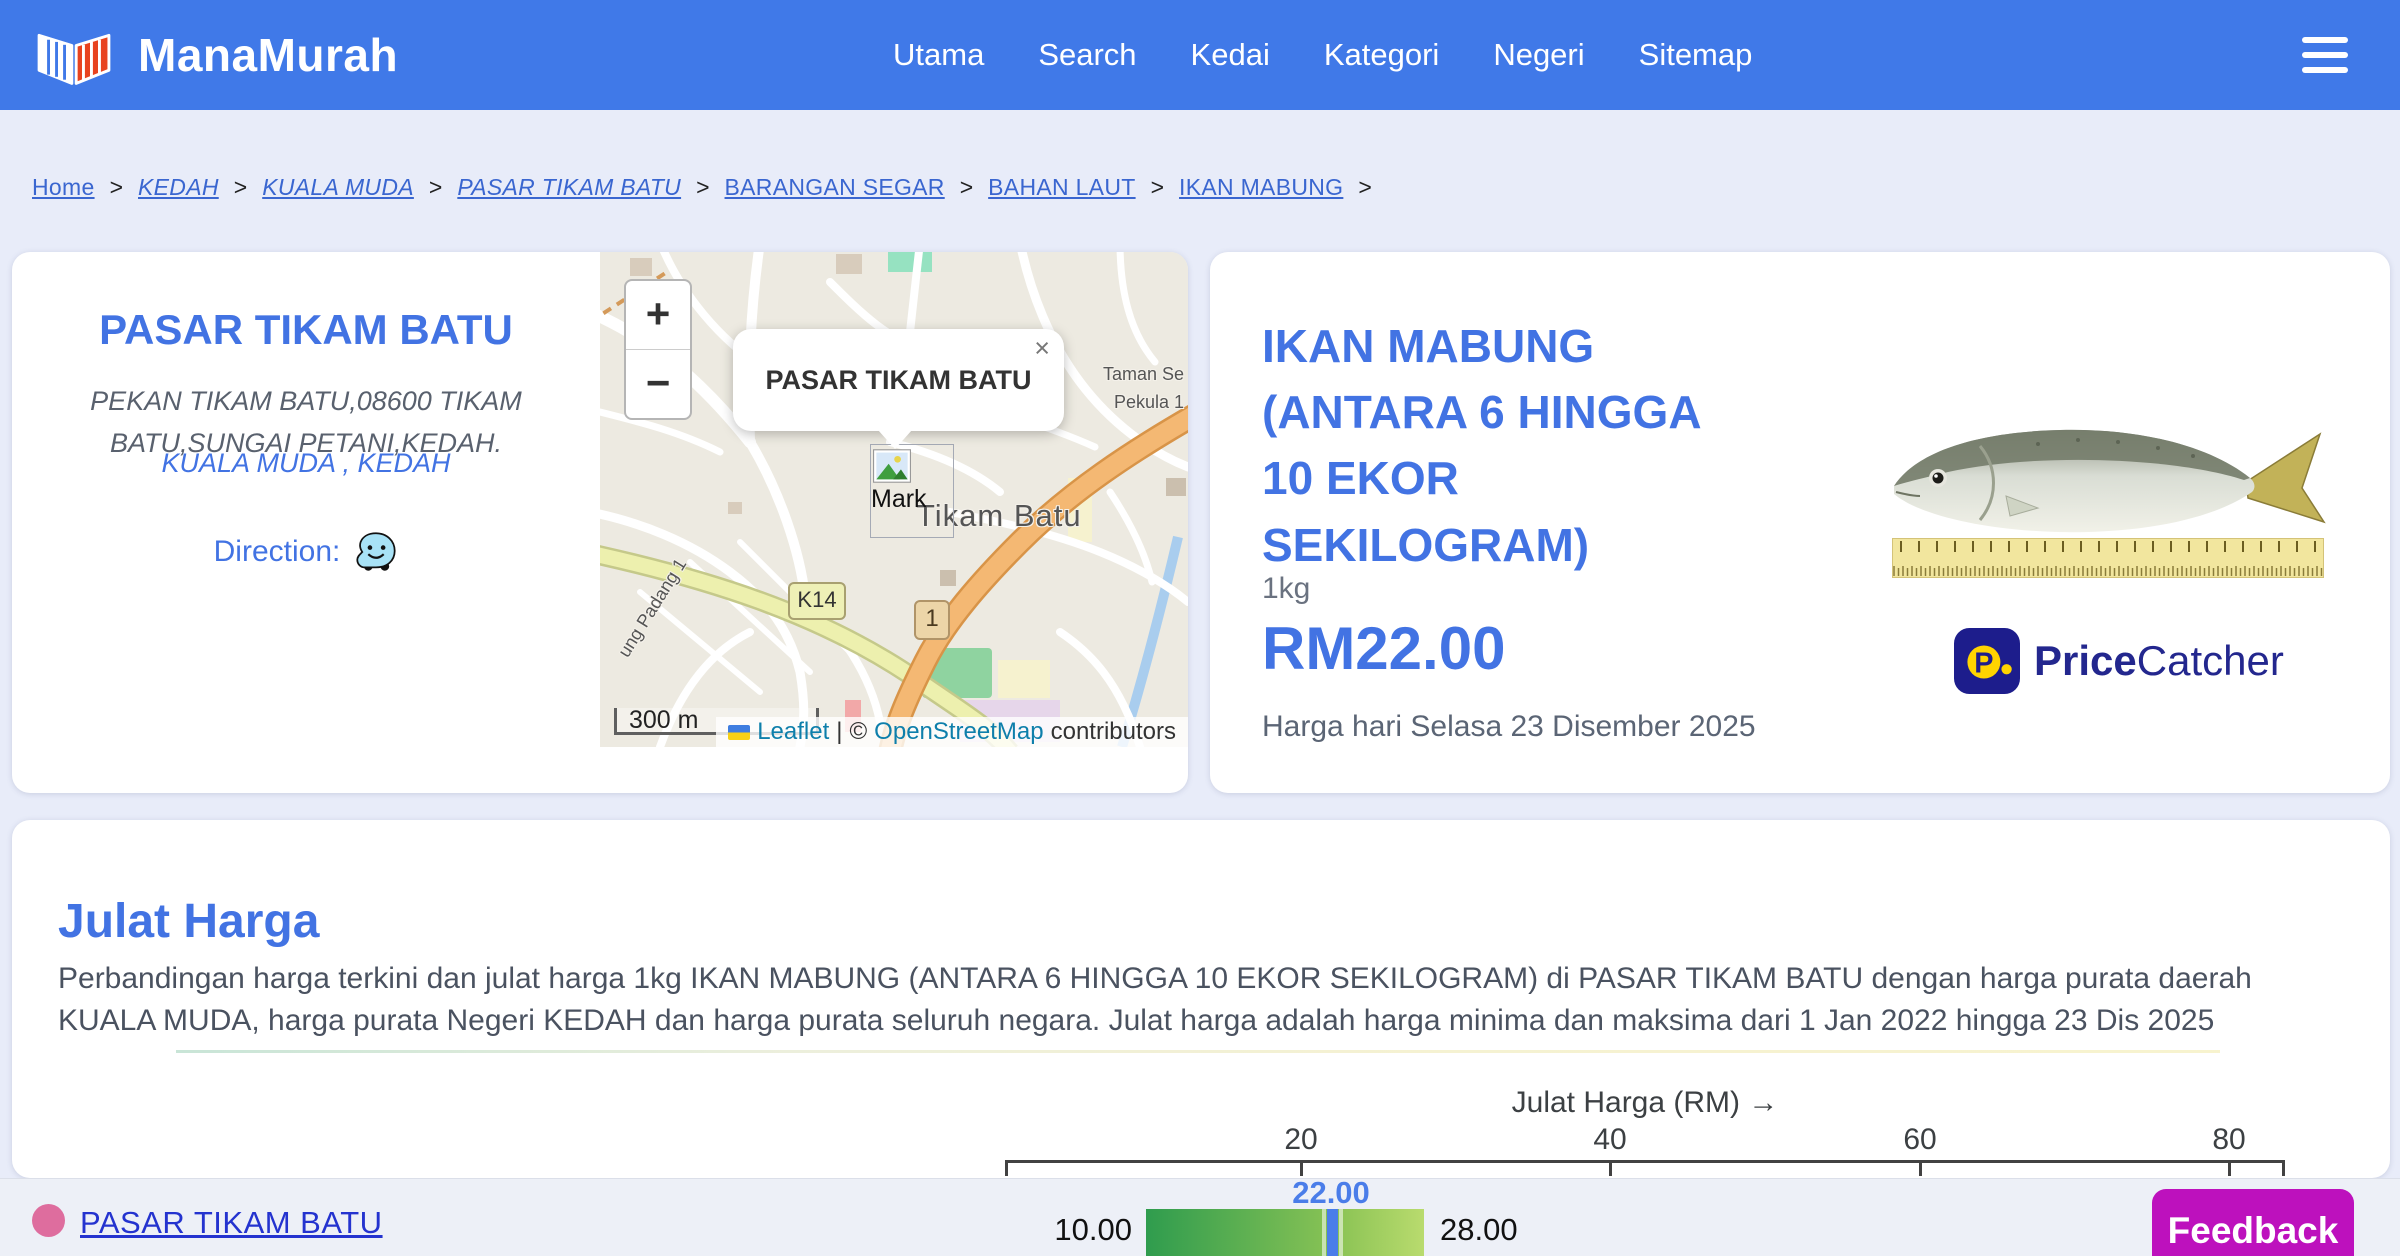  Describe the element at coordinates (817, 601) in the screenshot. I see `road-badge-k14: K14` at that location.